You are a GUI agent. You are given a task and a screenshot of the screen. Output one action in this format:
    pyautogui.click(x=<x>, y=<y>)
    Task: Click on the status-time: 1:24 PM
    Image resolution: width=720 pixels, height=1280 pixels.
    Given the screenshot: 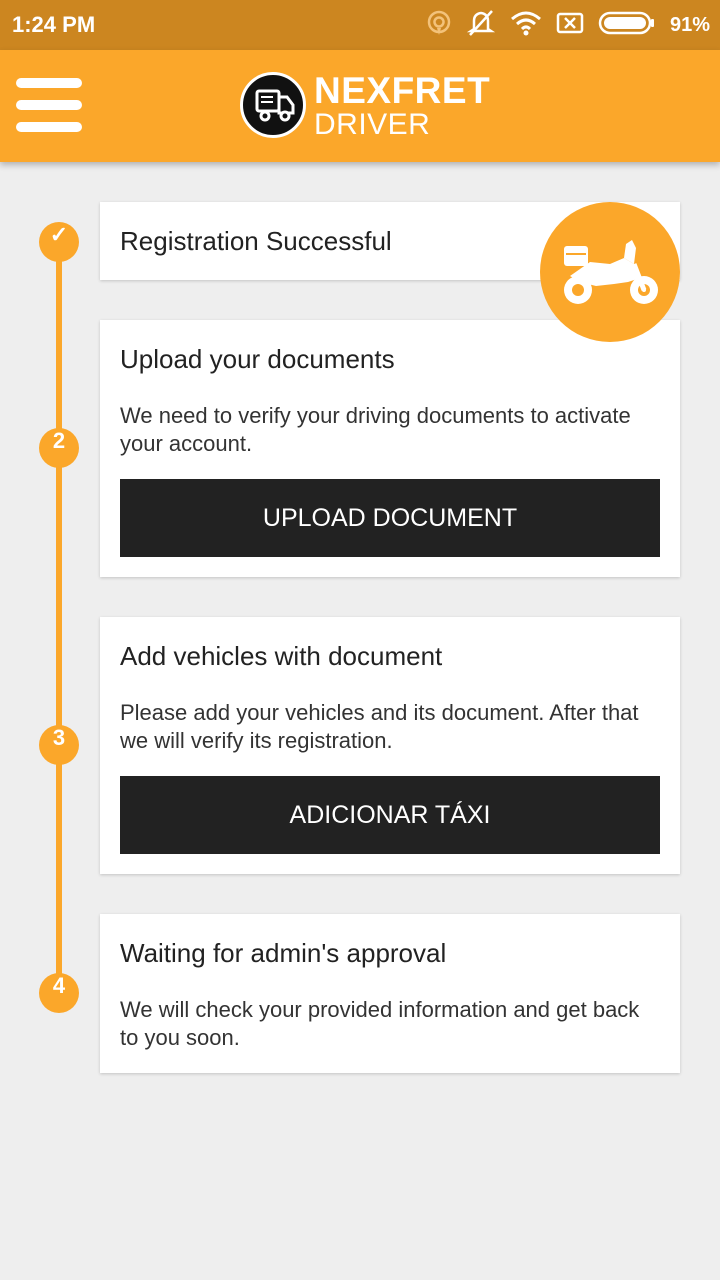 What is the action you would take?
    pyautogui.click(x=54, y=24)
    